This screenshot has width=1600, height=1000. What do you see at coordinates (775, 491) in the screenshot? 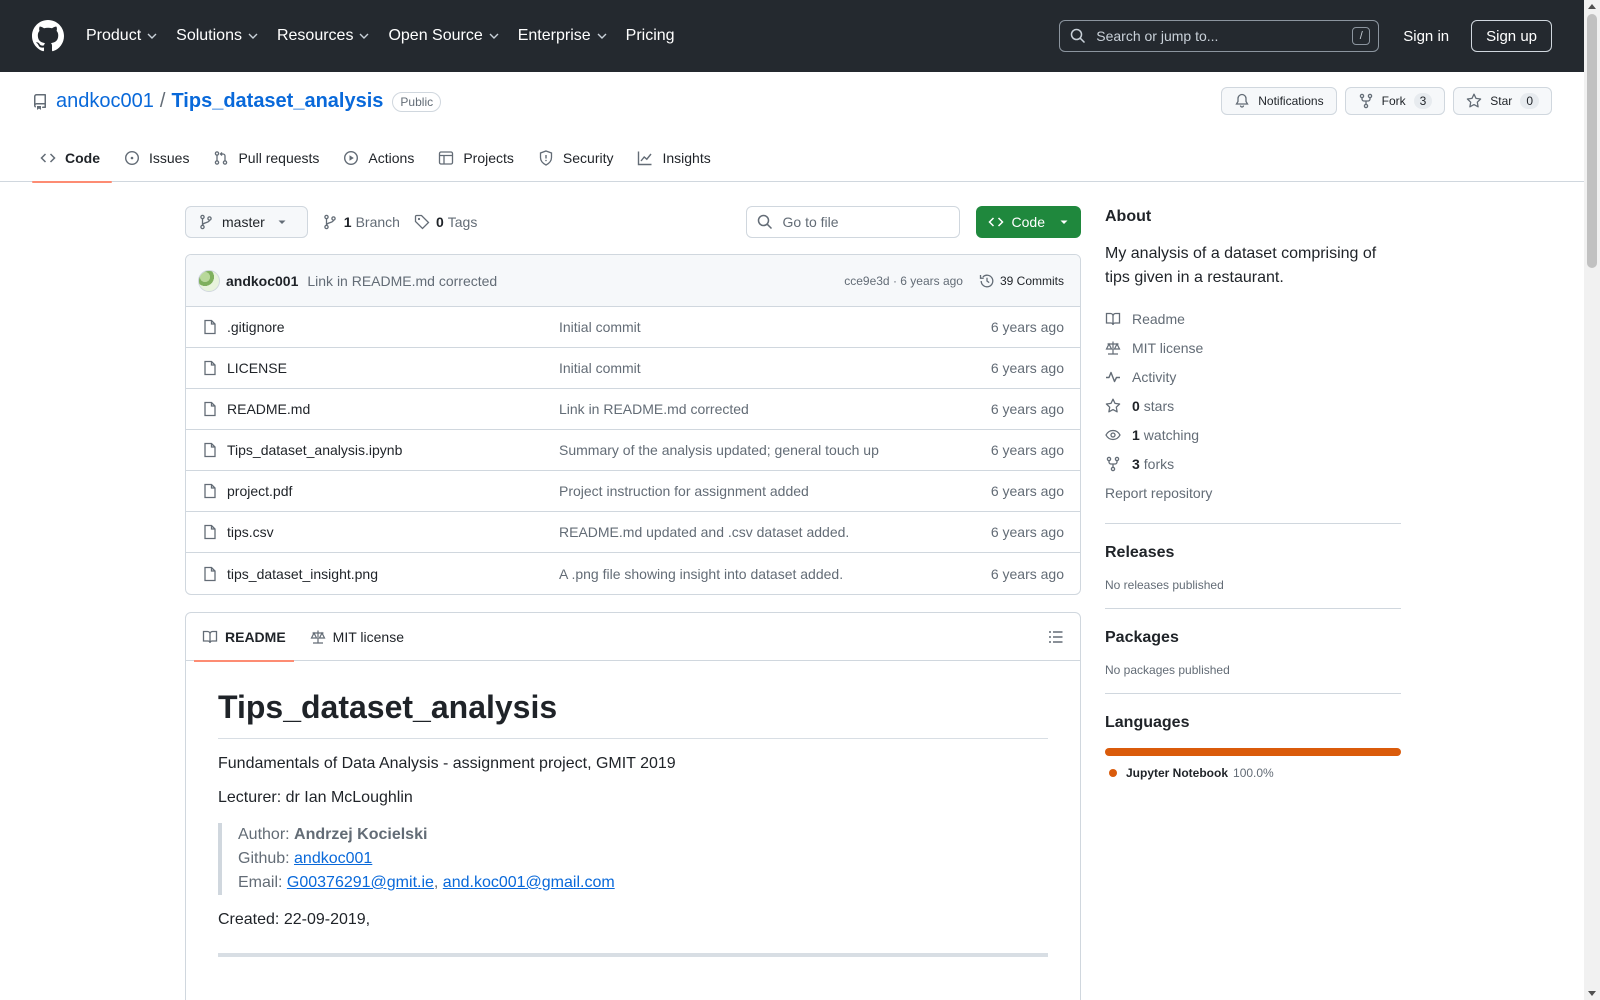
I see `file-commit-link: Project instruction for assignment added` at bounding box center [775, 491].